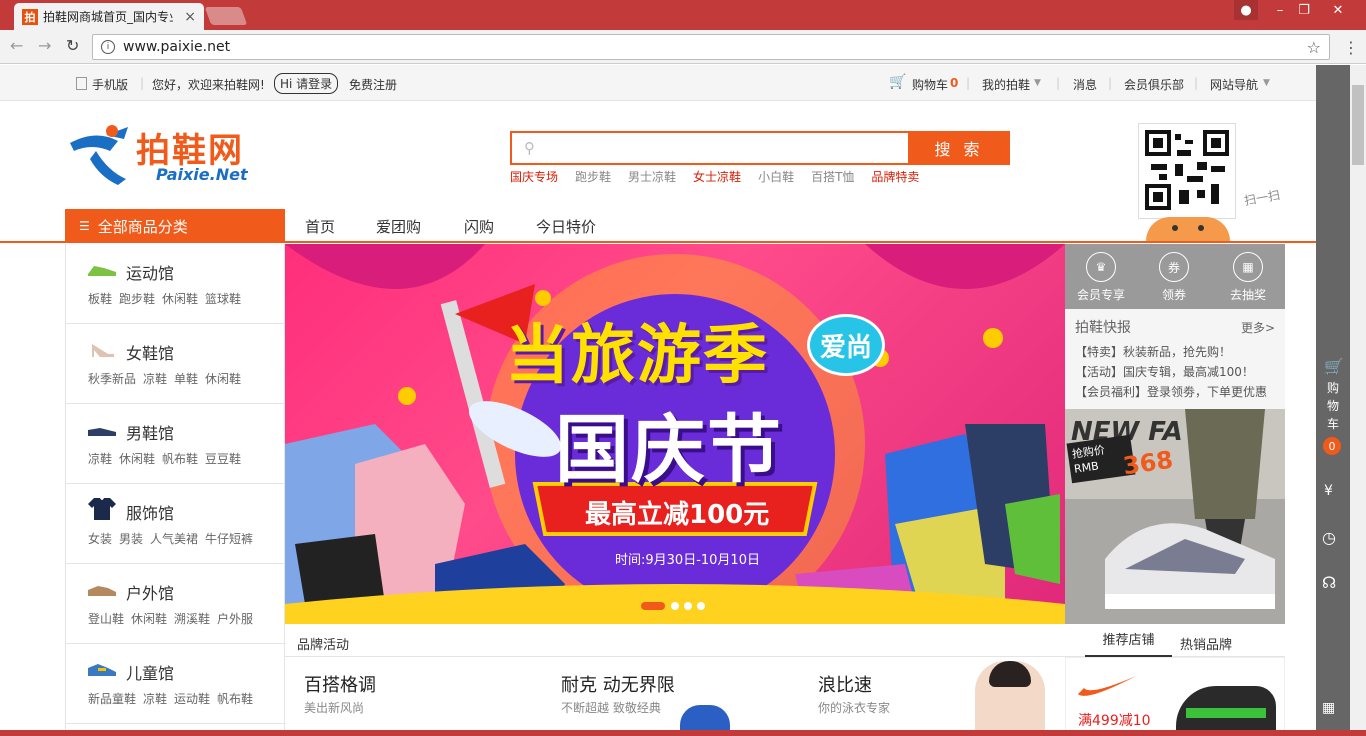 This screenshot has height=736, width=1366. Describe the element at coordinates (1333, 406) in the screenshot. I see `sidebar-cart-label: 购物车` at that location.